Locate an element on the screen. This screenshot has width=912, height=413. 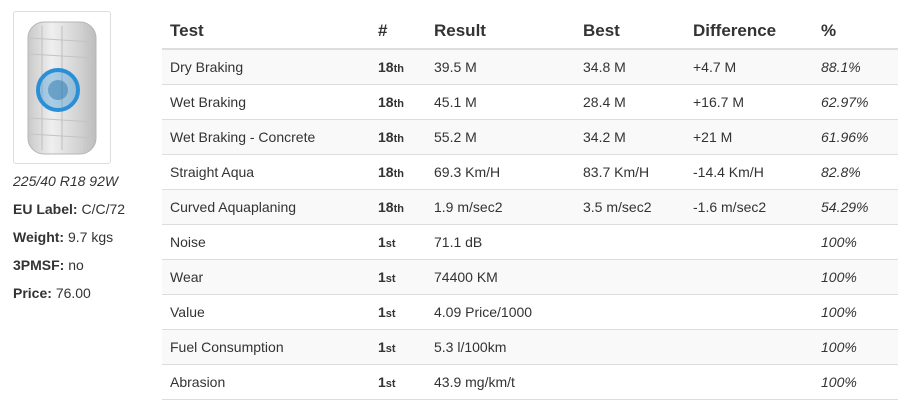
cell-test: Wear is located at coordinates (266, 277).